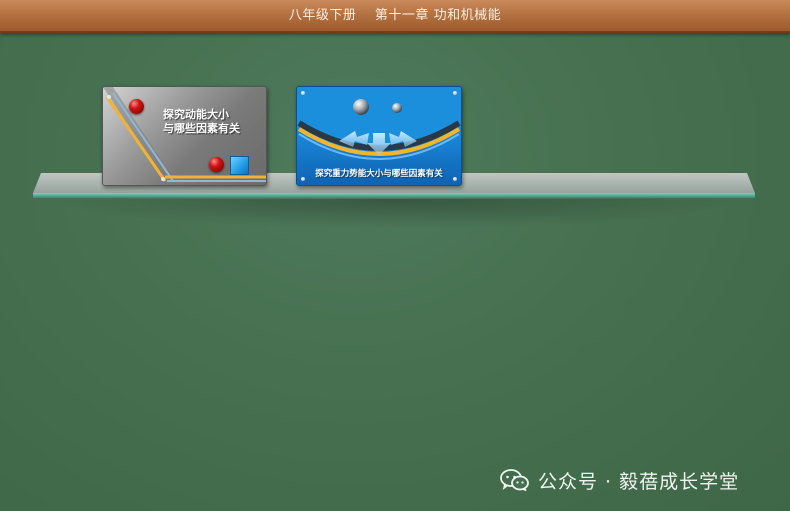 The width and height of the screenshot is (790, 511). What do you see at coordinates (184, 136) in the screenshot?
I see `card-kinetic-energy: 探究动能大小 与哪些因素有关` at bounding box center [184, 136].